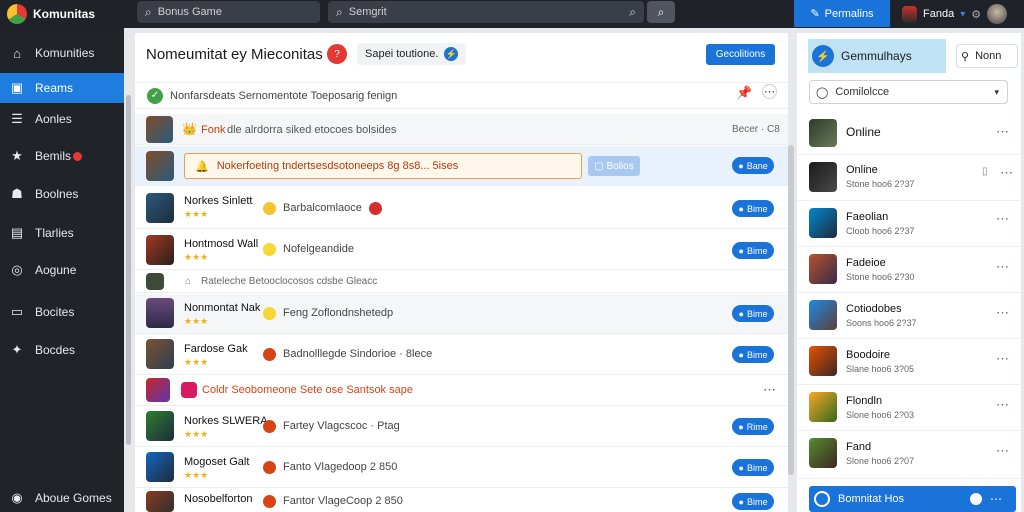 The width and height of the screenshot is (1024, 512). Describe the element at coordinates (62, 312) in the screenshot. I see `sidebar-item-bocites: ▭ Bocites` at that location.